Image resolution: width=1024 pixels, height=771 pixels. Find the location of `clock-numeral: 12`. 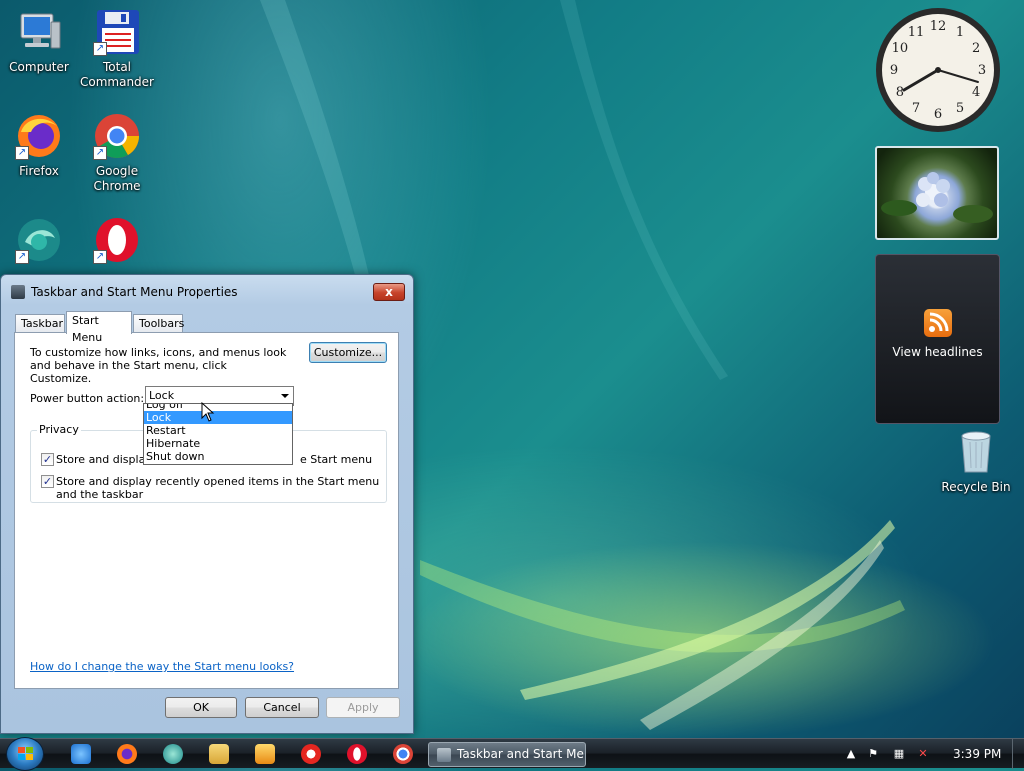

clock-numeral: 12 is located at coordinates (938, 26).